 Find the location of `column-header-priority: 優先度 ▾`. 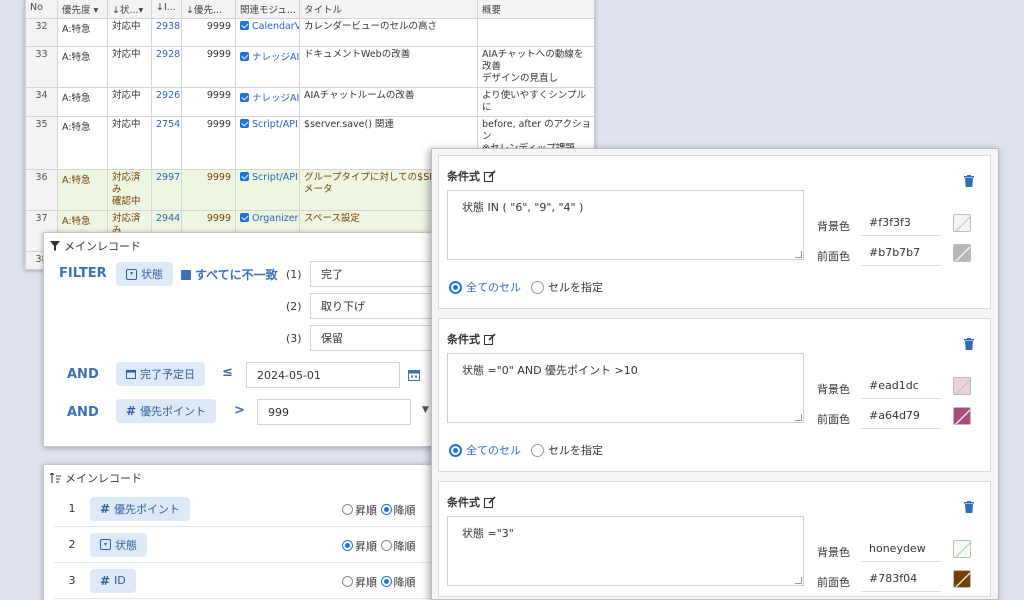

column-header-priority: 優先度 ▾ is located at coordinates (82, 9).